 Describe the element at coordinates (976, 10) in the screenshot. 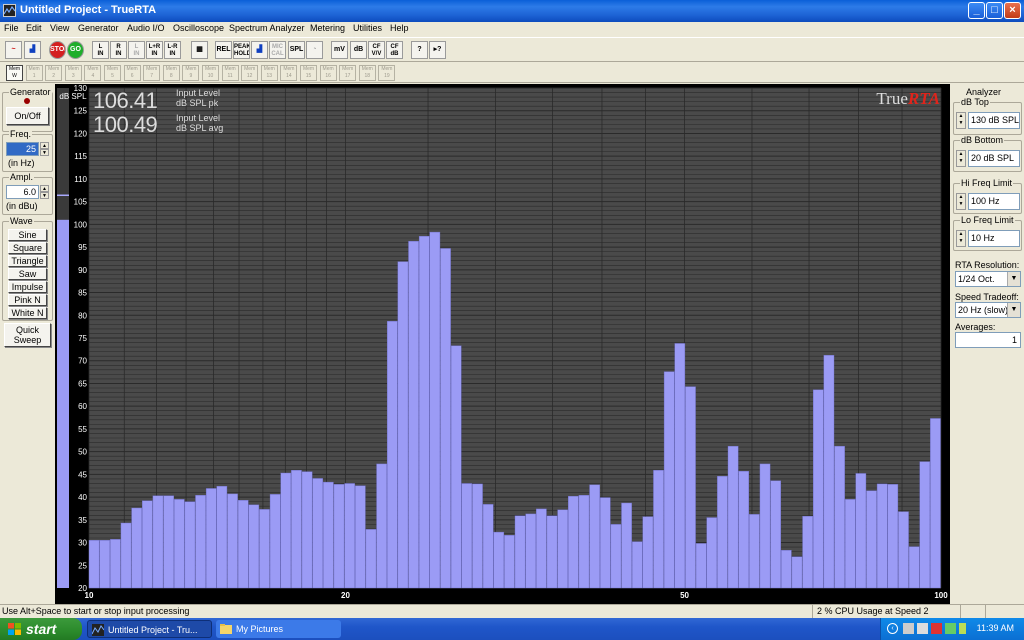

I see `minimize-button: _` at that location.